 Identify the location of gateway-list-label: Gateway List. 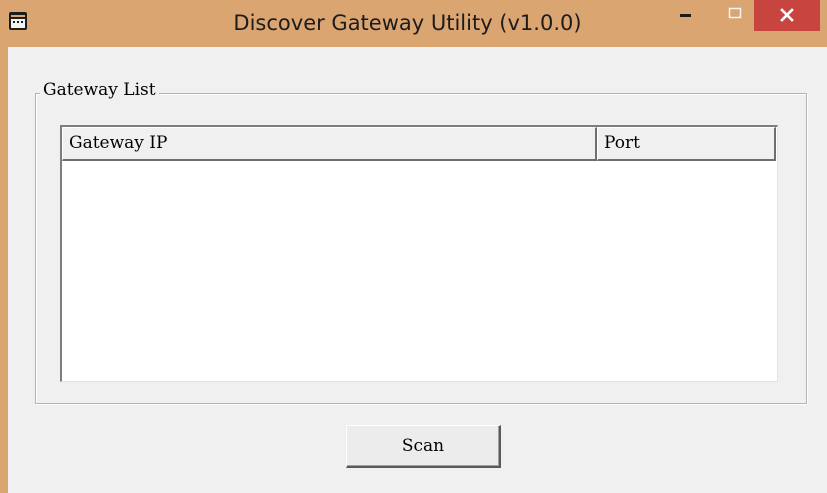
(99, 90).